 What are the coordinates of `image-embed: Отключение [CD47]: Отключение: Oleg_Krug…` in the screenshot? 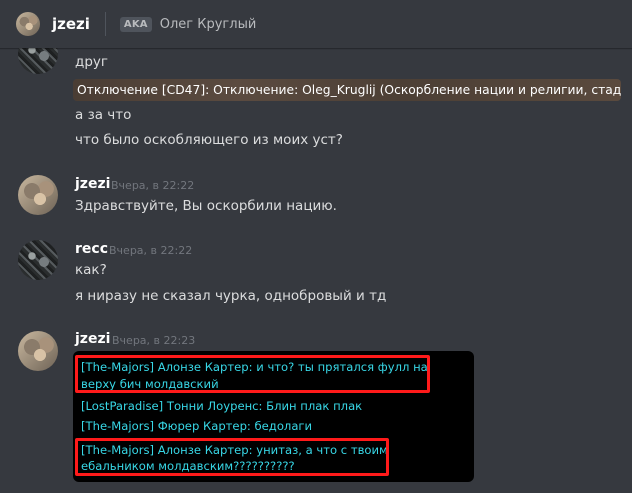 It's located at (347, 90).